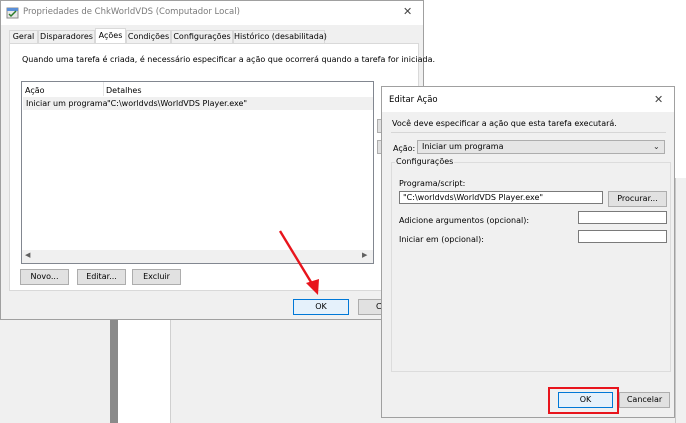  What do you see at coordinates (312, 287) in the screenshot?
I see `arrow-head` at bounding box center [312, 287].